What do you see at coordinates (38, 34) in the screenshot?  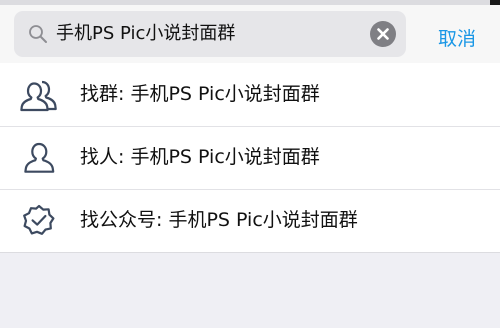 I see `search-icon` at bounding box center [38, 34].